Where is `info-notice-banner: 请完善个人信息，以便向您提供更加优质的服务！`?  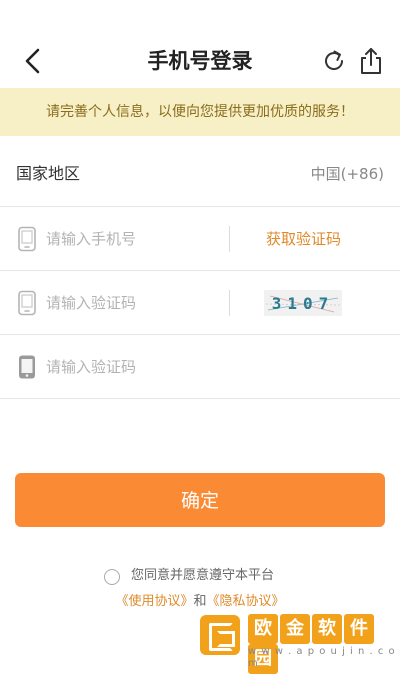 info-notice-banner: 请完善个人信息，以便向您提供更加优质的服务！ is located at coordinates (200, 112).